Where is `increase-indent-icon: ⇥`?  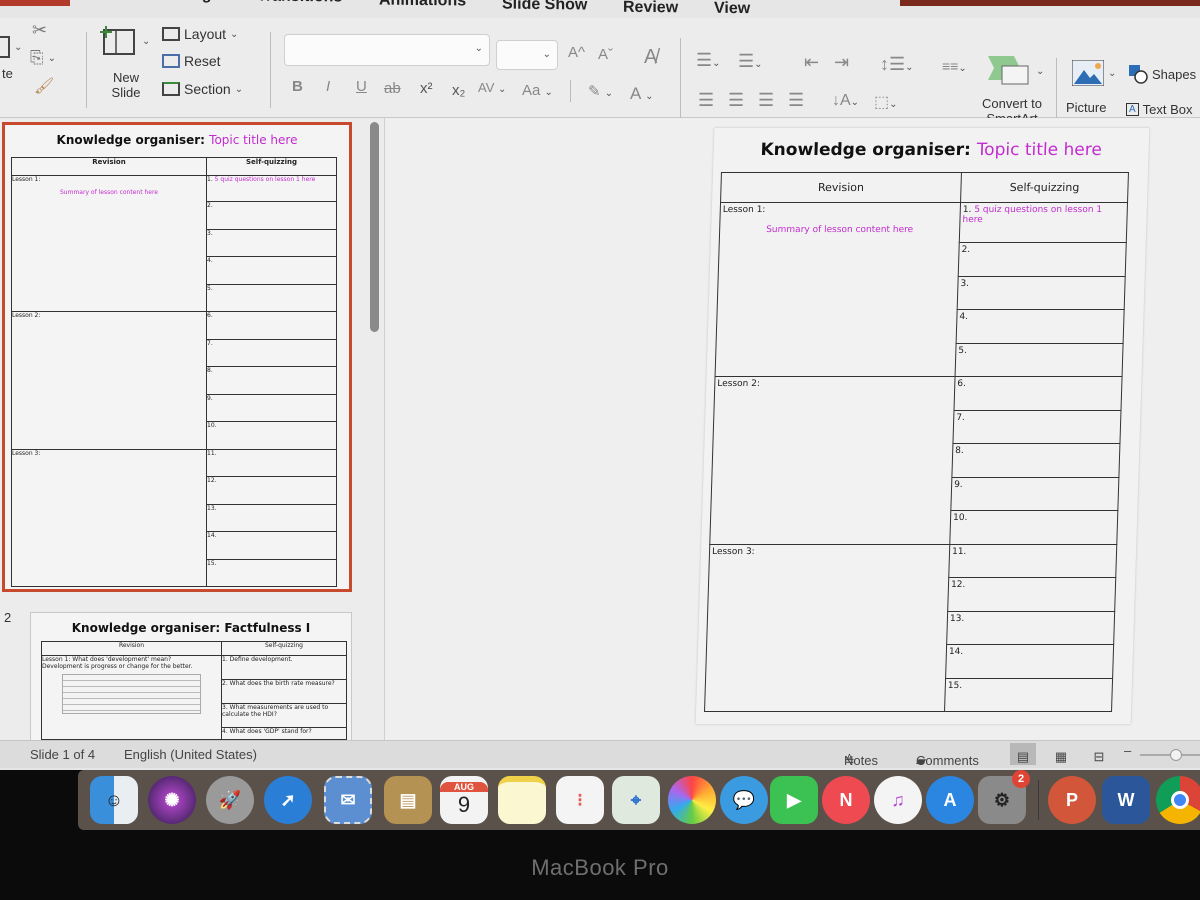 increase-indent-icon: ⇥ is located at coordinates (841, 62).